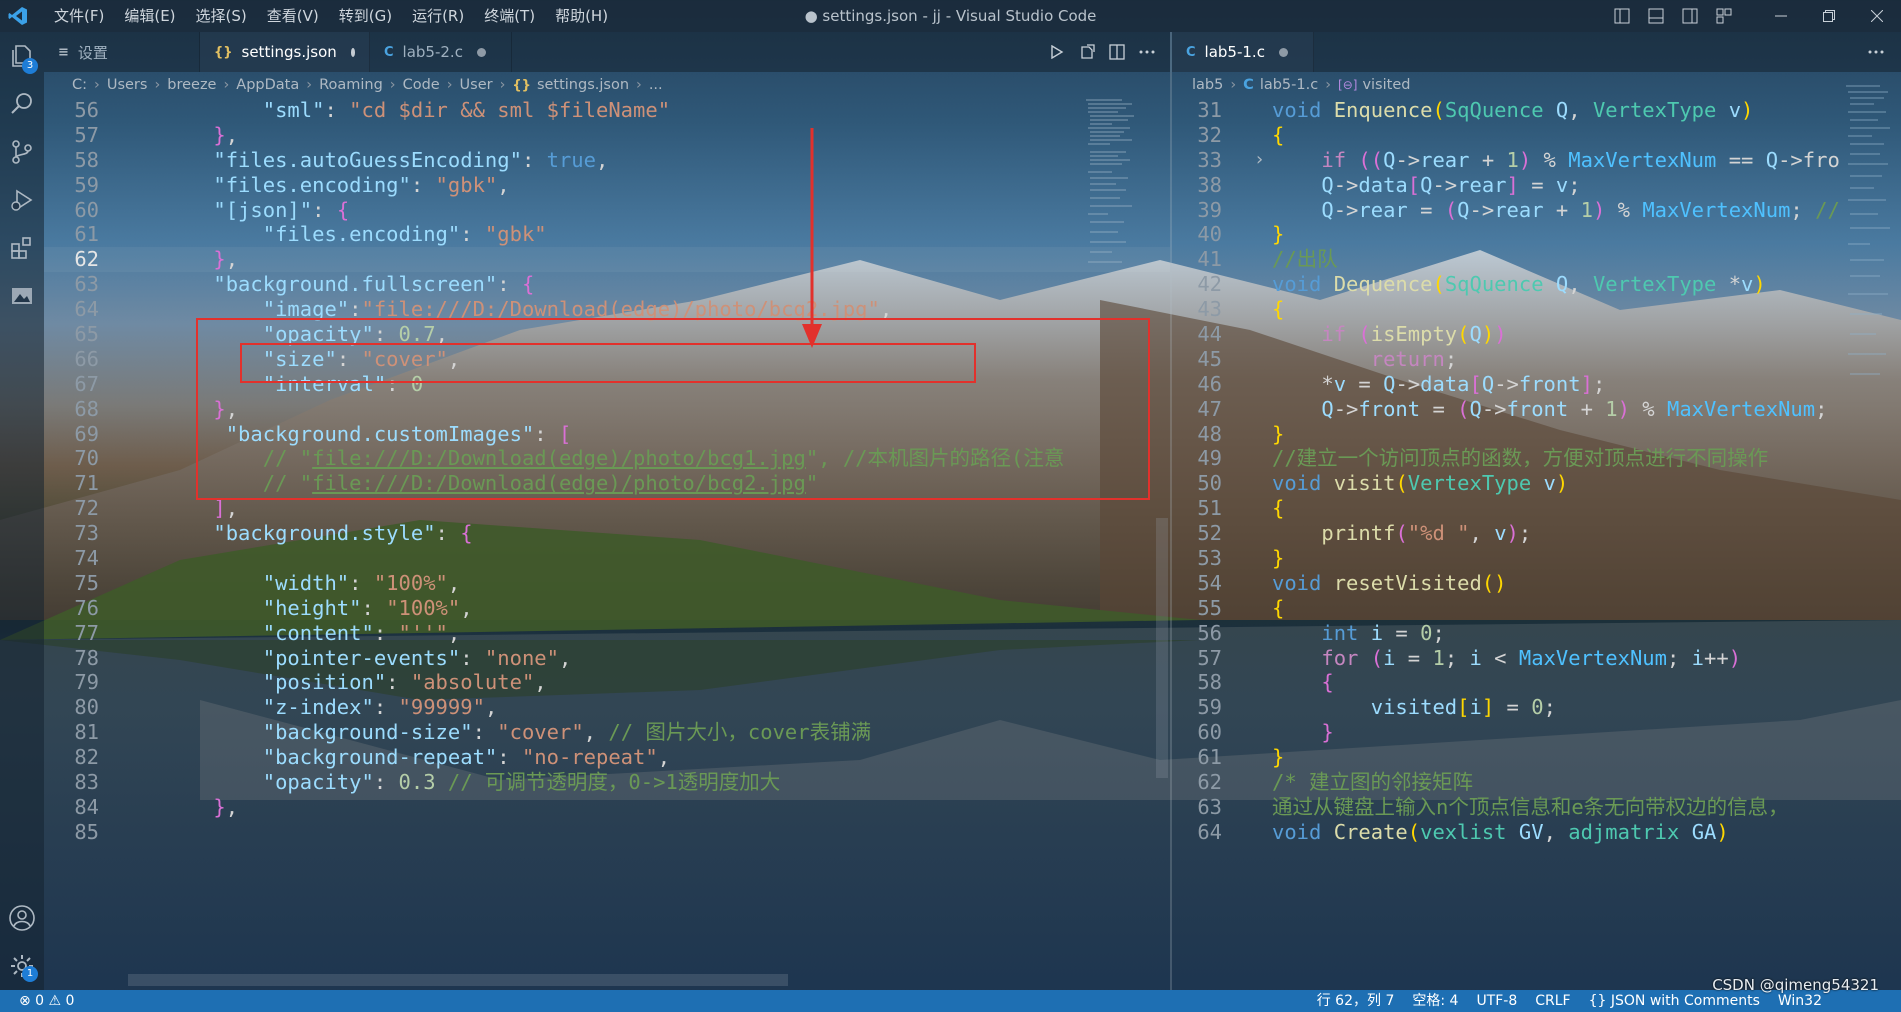 Image resolution: width=1901 pixels, height=1012 pixels. What do you see at coordinates (1536, 135) in the screenshot?
I see `code-line: 32 {` at bounding box center [1536, 135].